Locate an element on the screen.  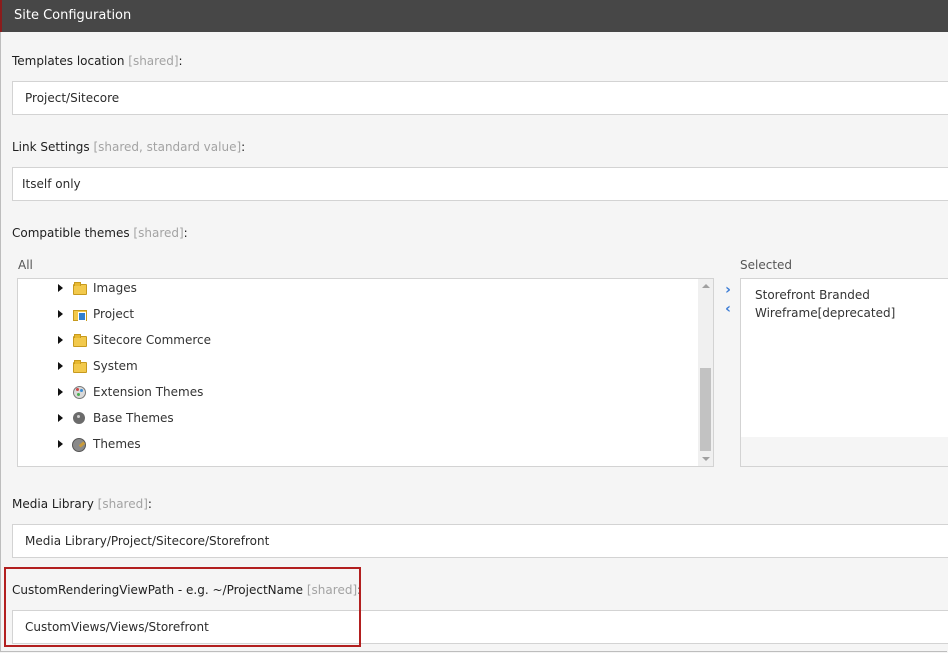
move-right-icon: › is located at coordinates (728, 290).